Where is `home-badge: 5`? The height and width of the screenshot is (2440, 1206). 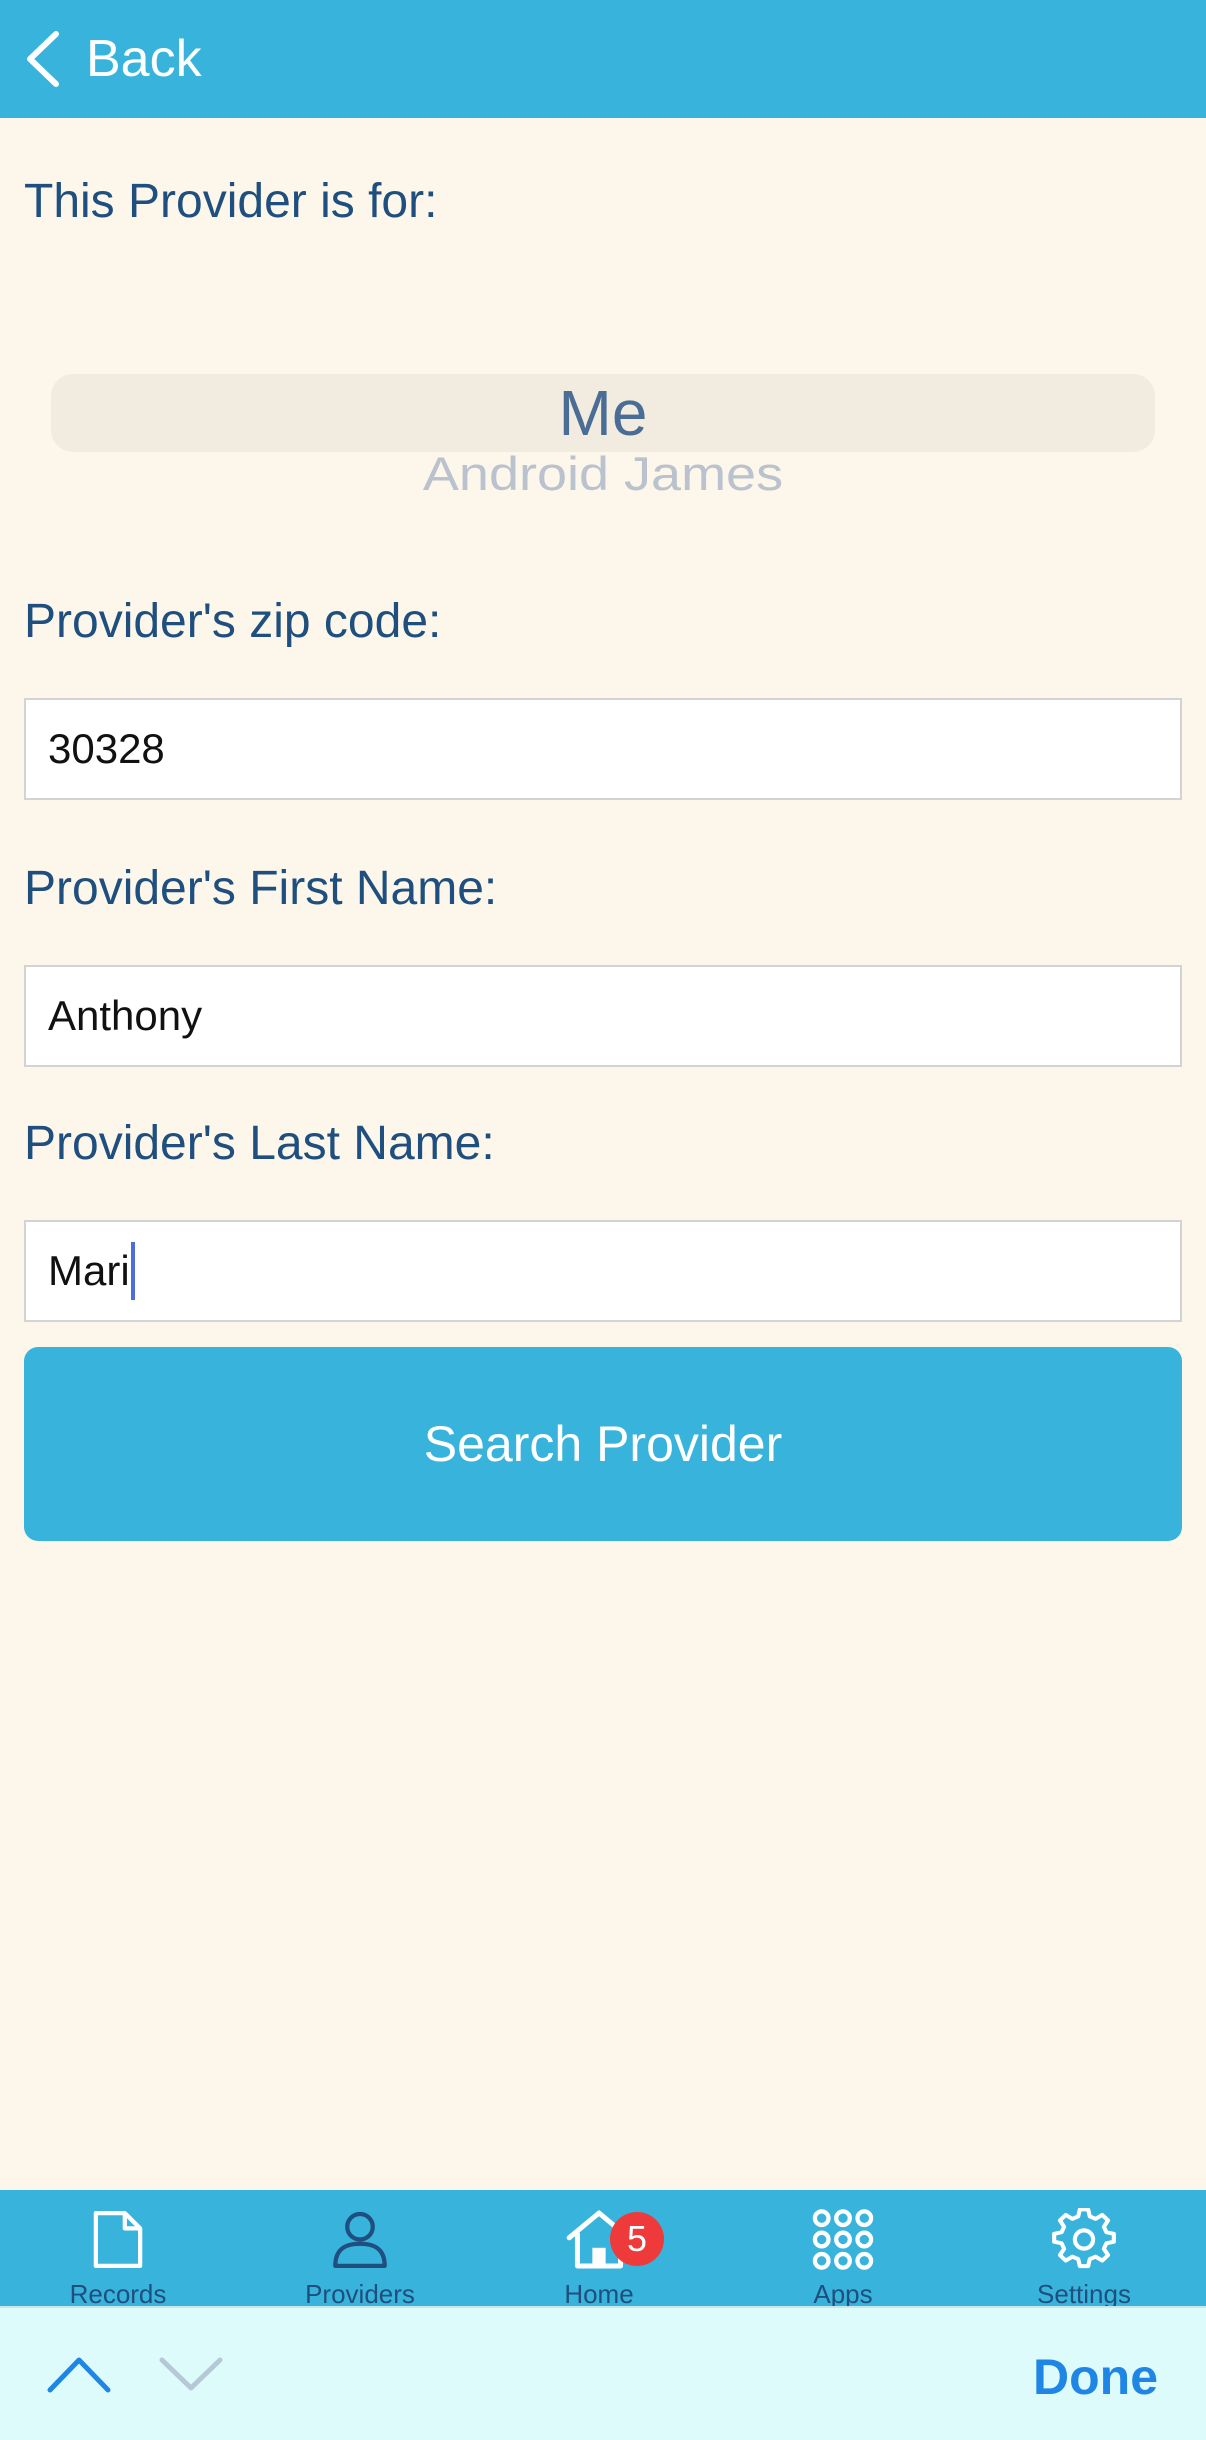 home-badge: 5 is located at coordinates (637, 2239).